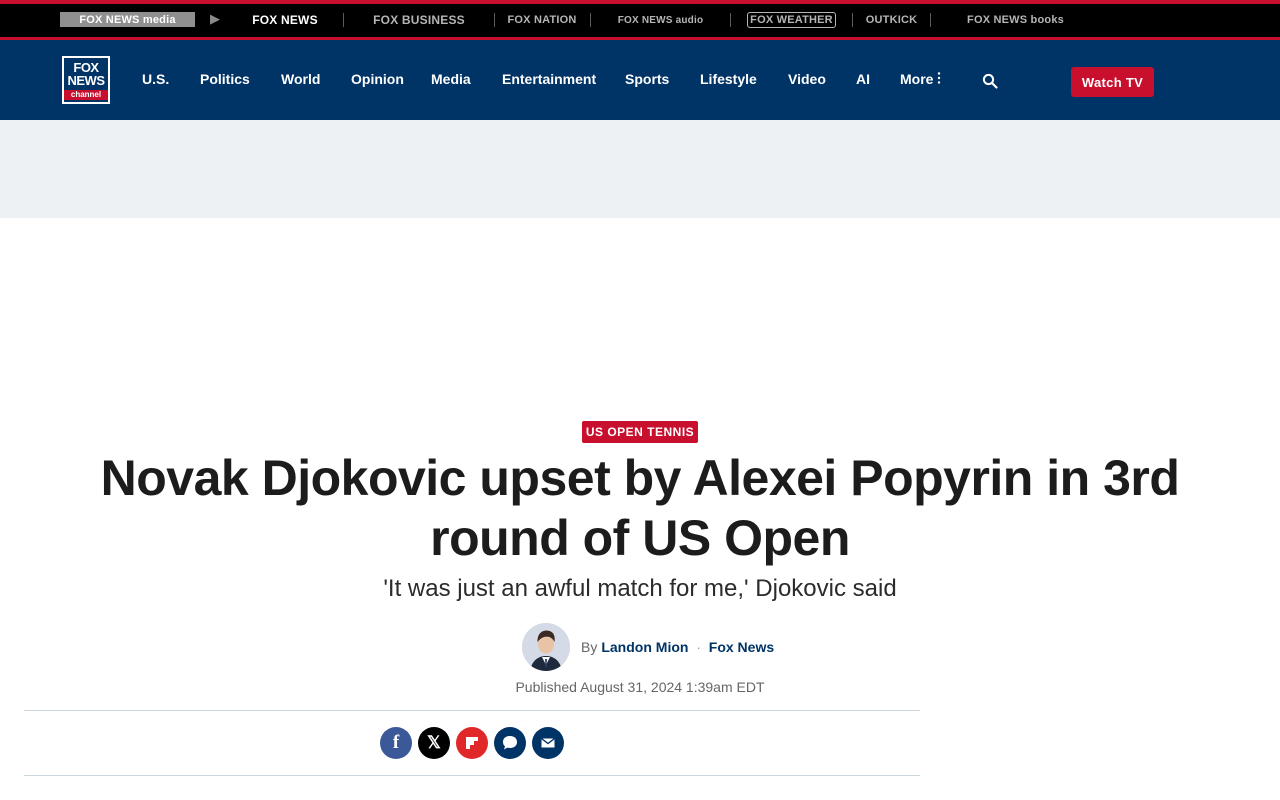 The height and width of the screenshot is (800, 1280). I want to click on author-avatar, so click(546, 647).